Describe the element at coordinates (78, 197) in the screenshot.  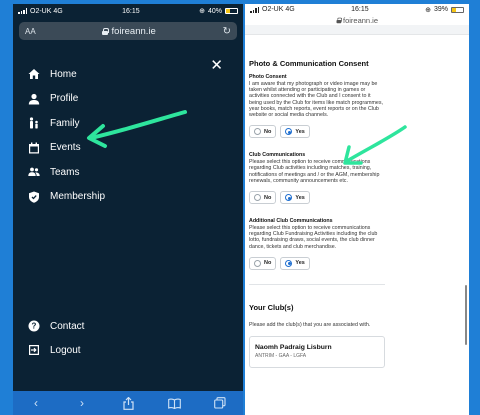
I see `menu-item-label: Membership` at that location.